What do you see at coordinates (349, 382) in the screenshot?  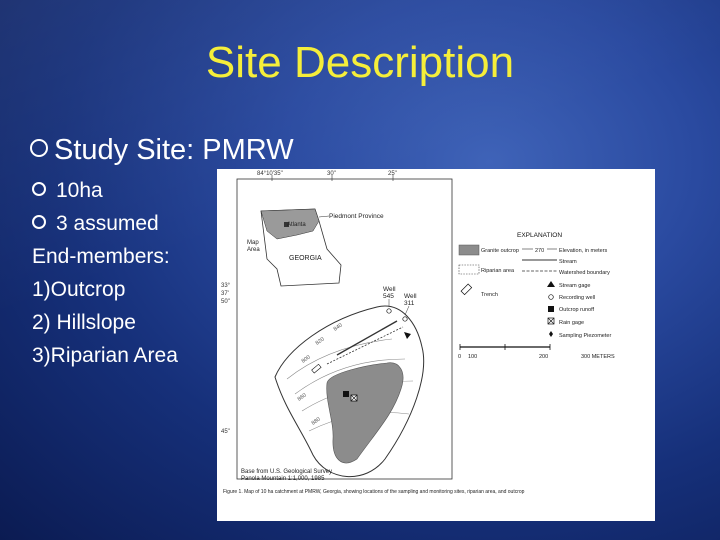 I see `catchment-map: Well 545 Well 311 800 820 840 860 880` at bounding box center [349, 382].